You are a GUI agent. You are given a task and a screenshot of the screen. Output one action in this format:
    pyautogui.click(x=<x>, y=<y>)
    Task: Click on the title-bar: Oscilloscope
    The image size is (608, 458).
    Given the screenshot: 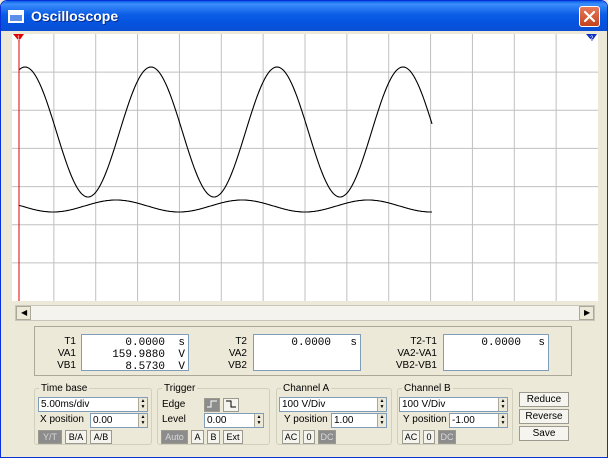 What is the action you would take?
    pyautogui.click(x=304, y=16)
    